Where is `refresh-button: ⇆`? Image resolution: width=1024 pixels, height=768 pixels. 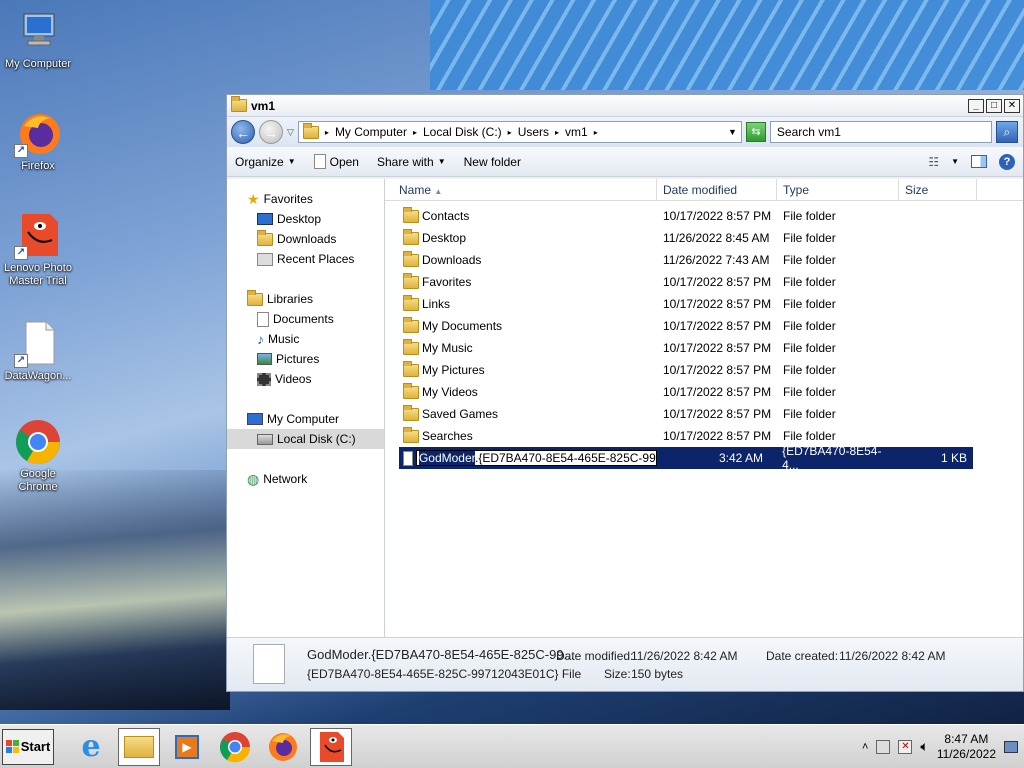
refresh-button: ⇆ is located at coordinates (755, 132).